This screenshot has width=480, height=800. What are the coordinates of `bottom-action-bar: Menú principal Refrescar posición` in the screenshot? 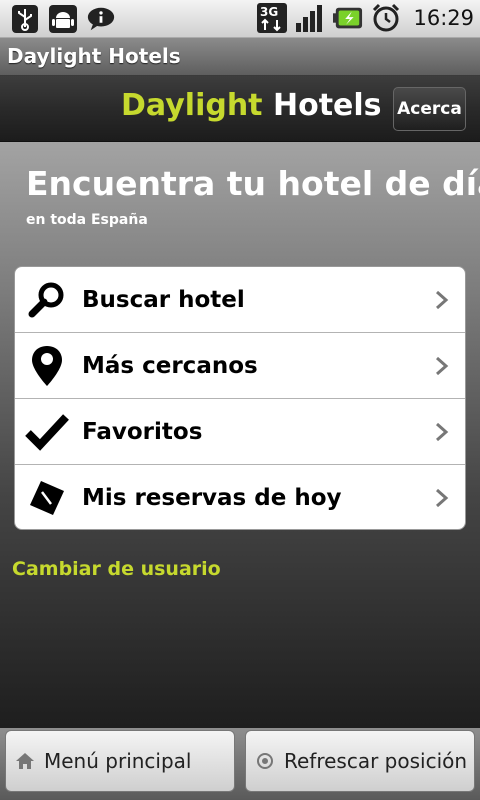 It's located at (240, 764).